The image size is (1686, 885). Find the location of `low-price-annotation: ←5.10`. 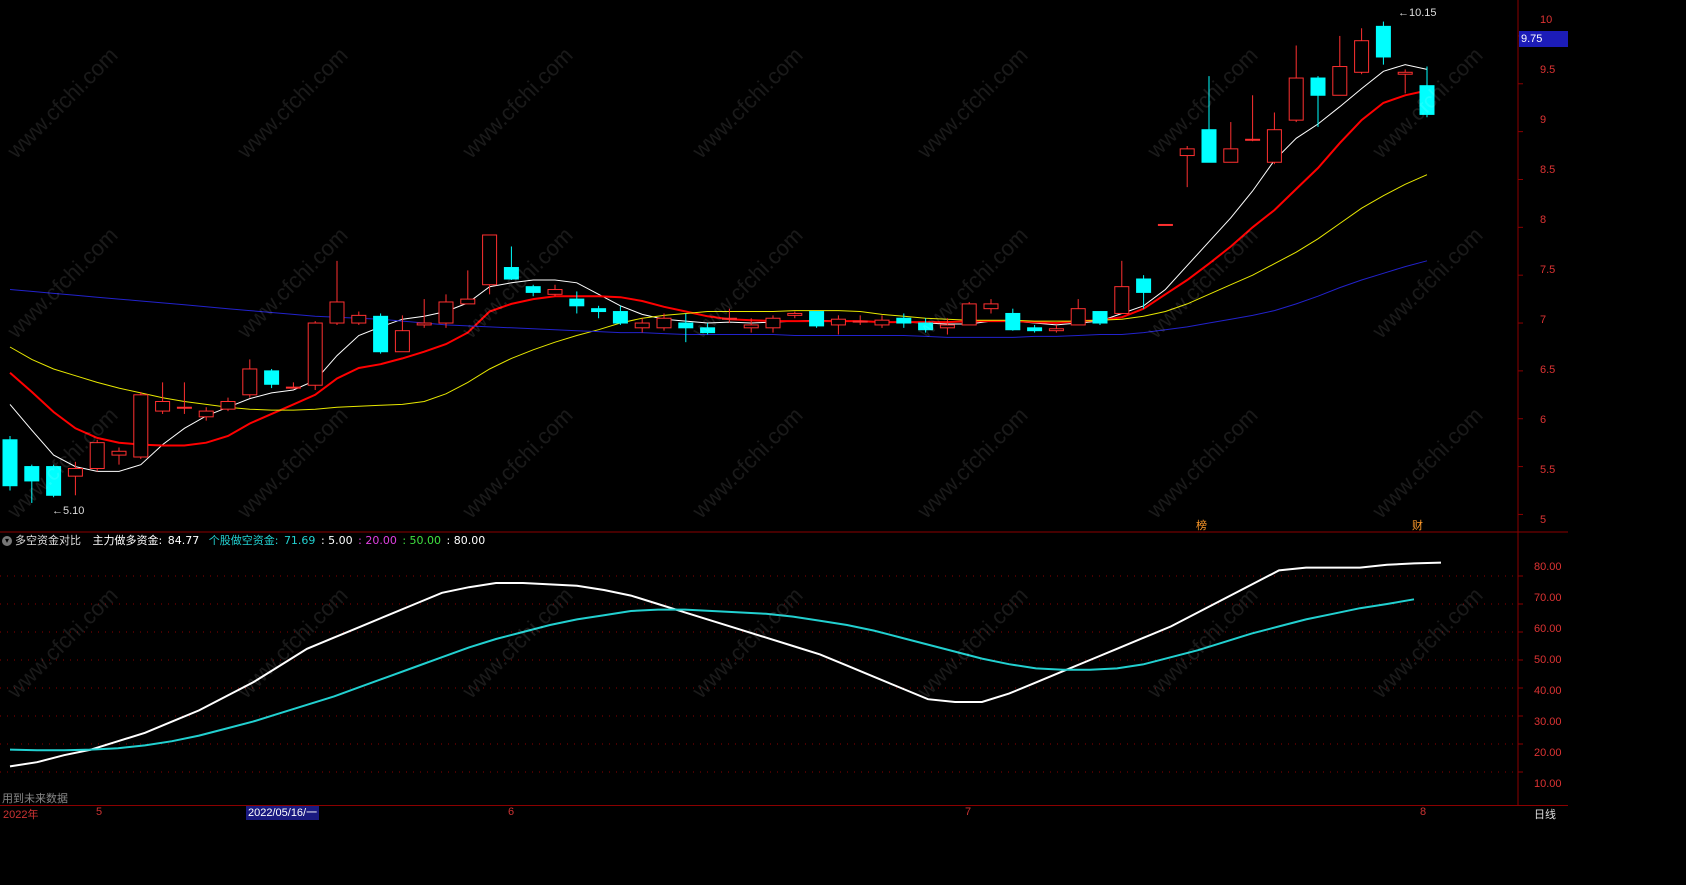

low-price-annotation: ←5.10 is located at coordinates (68, 511).